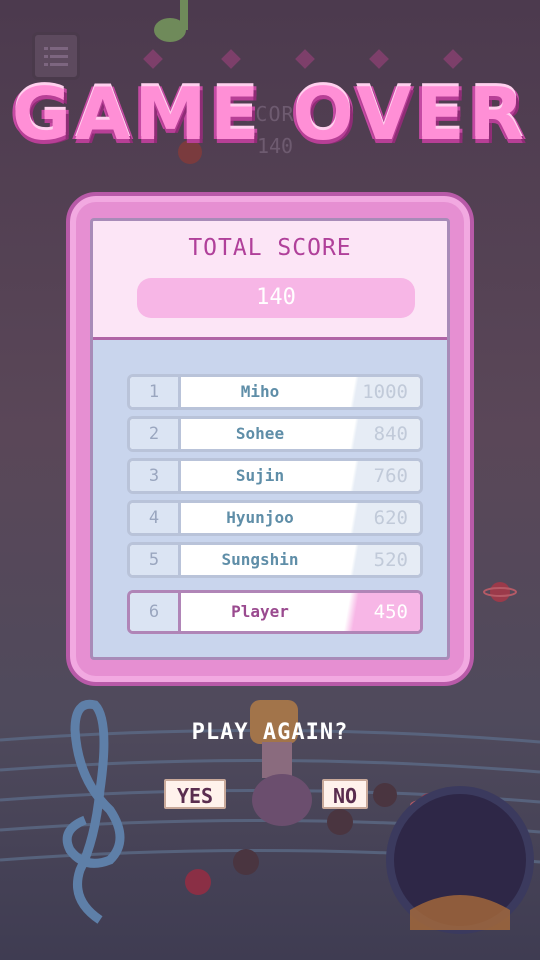  What do you see at coordinates (276, 298) in the screenshot?
I see `total-score-value: 140` at bounding box center [276, 298].